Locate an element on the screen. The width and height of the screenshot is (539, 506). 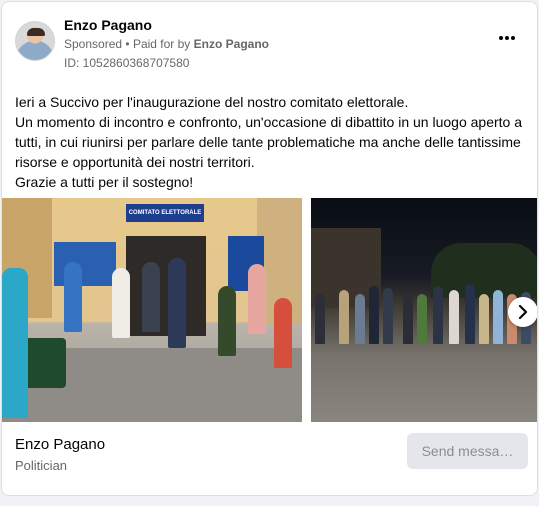
footer-page-category: Politician is located at coordinates (41, 465).